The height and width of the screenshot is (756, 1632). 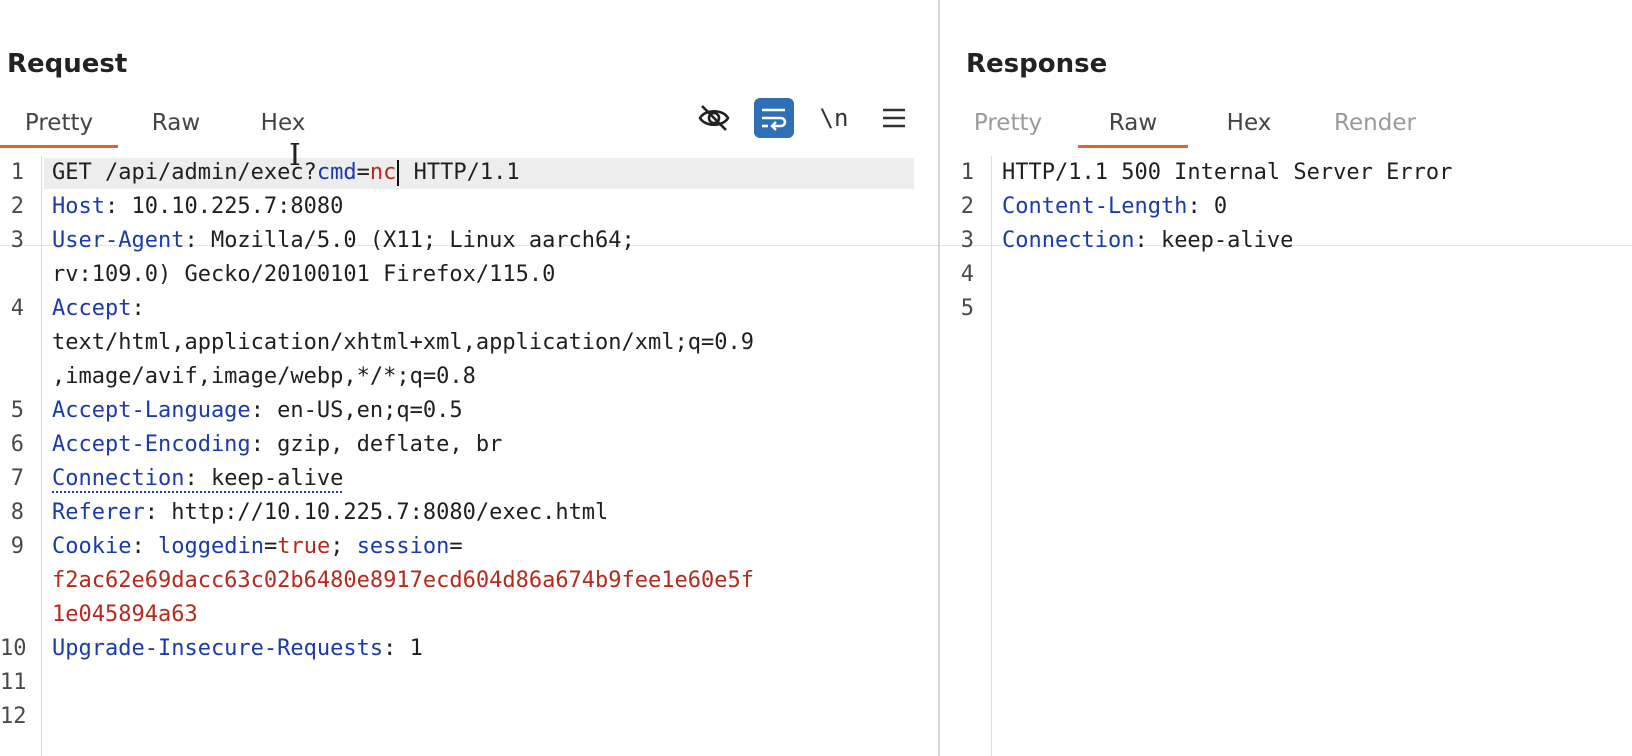 I want to click on request-line: 9 Cookie: loggedin=true; session=, so click(x=469, y=547).